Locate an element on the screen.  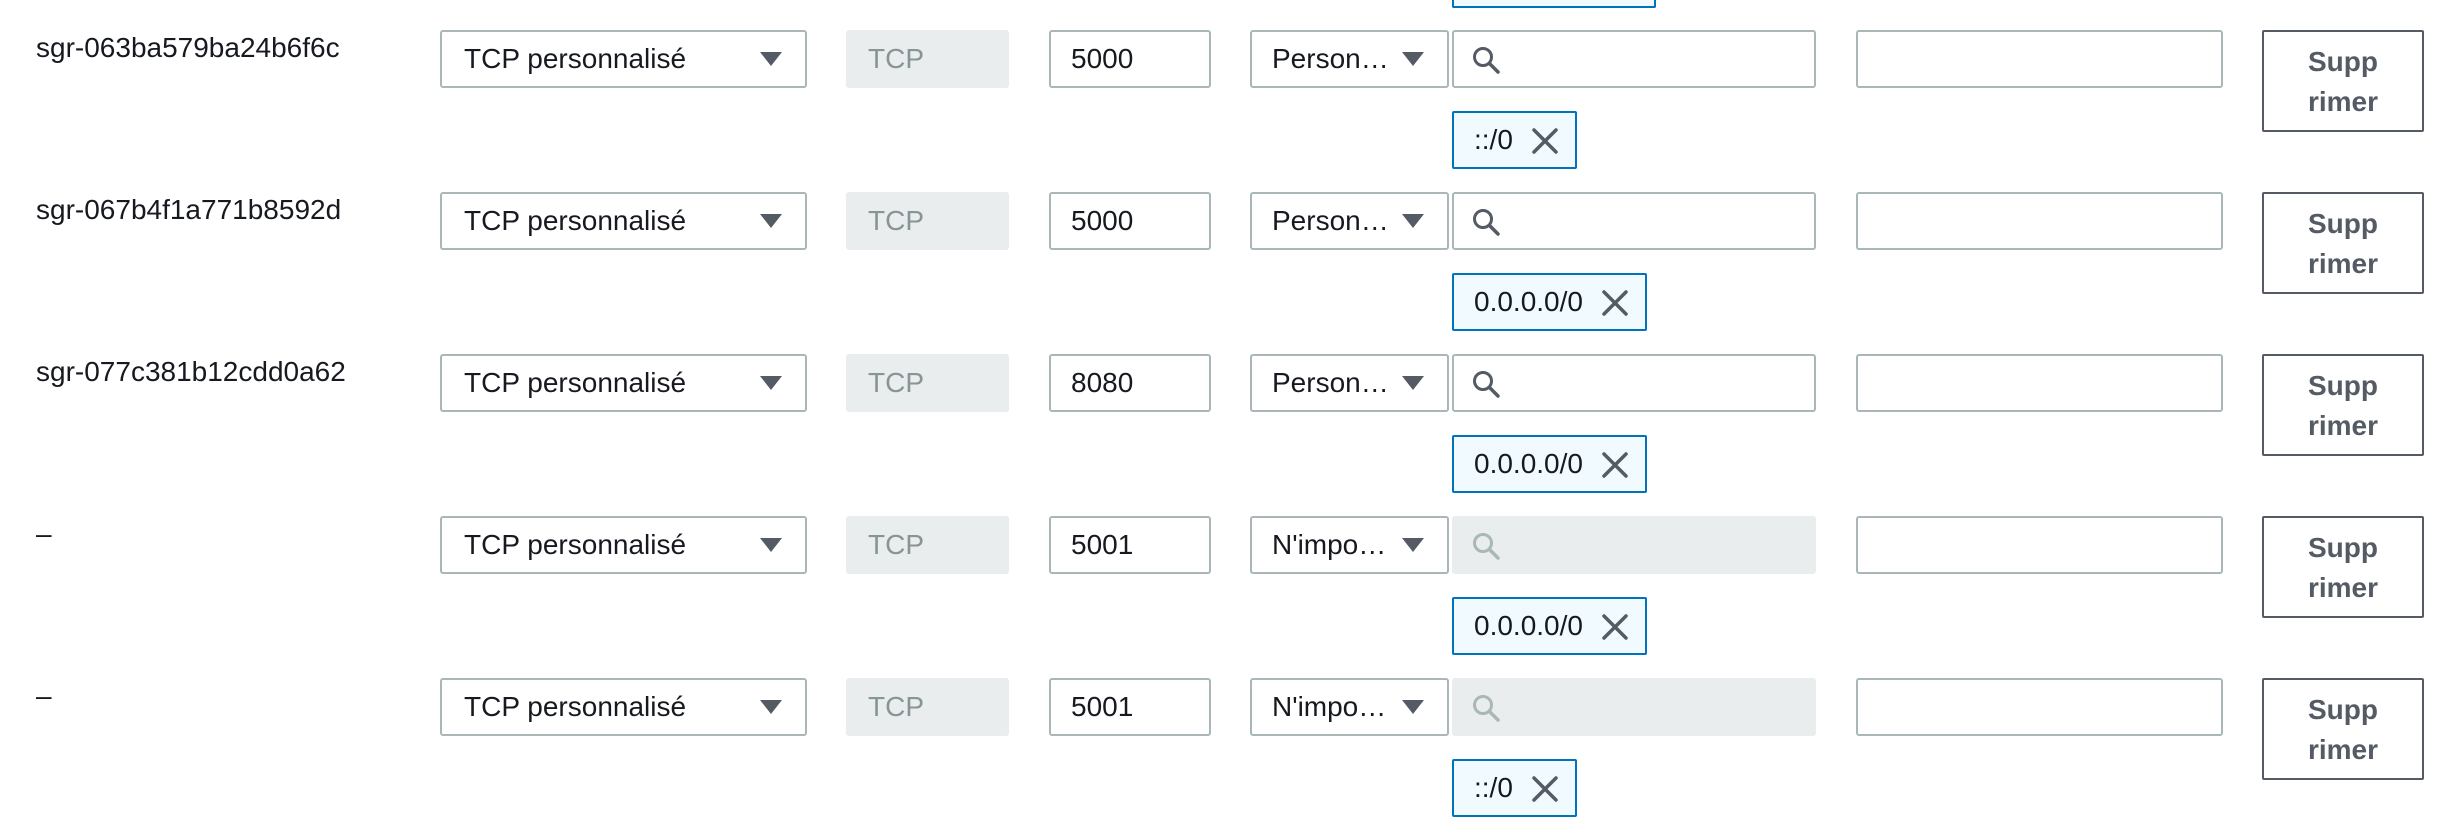
rule-id: sgr-063ba579ba24b6f6c is located at coordinates (188, 47).